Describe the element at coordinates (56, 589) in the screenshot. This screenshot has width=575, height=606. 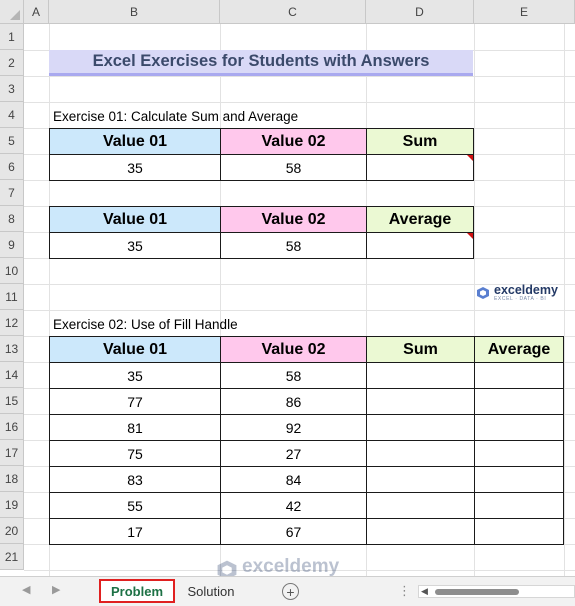
I see `triangle-right-icon: ▶` at that location.